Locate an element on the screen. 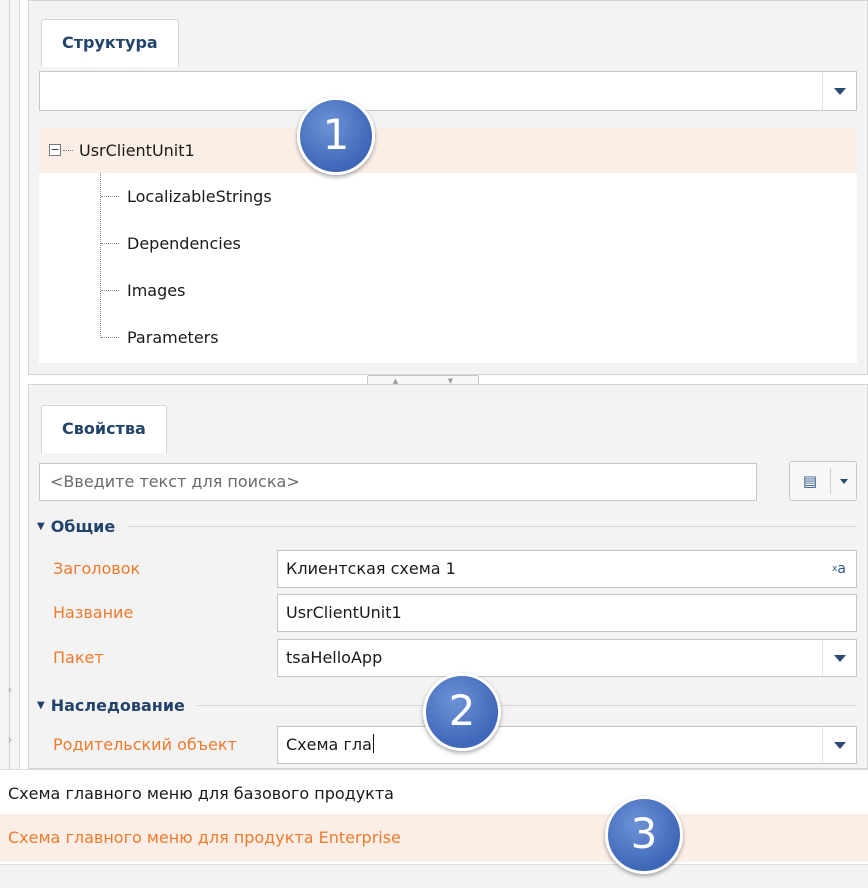 This screenshot has width=868, height=888. prop-row-name: Название UsrClientUnit1 is located at coordinates (448, 613).